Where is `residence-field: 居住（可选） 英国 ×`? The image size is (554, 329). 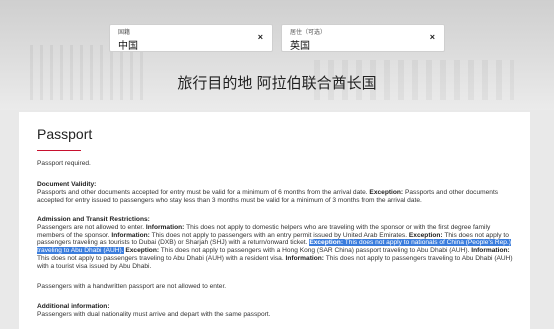
residence-field: 居住（可选） 英国 × is located at coordinates (363, 38).